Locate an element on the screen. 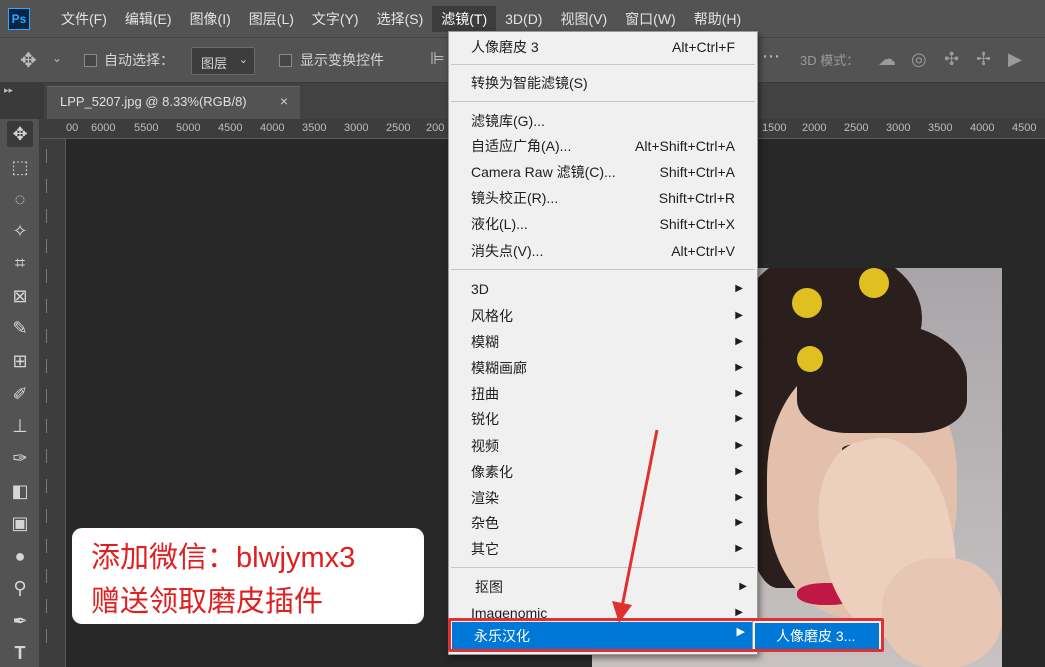 This screenshot has width=1045, height=667. more-options-icon: ⋯ is located at coordinates (771, 56).